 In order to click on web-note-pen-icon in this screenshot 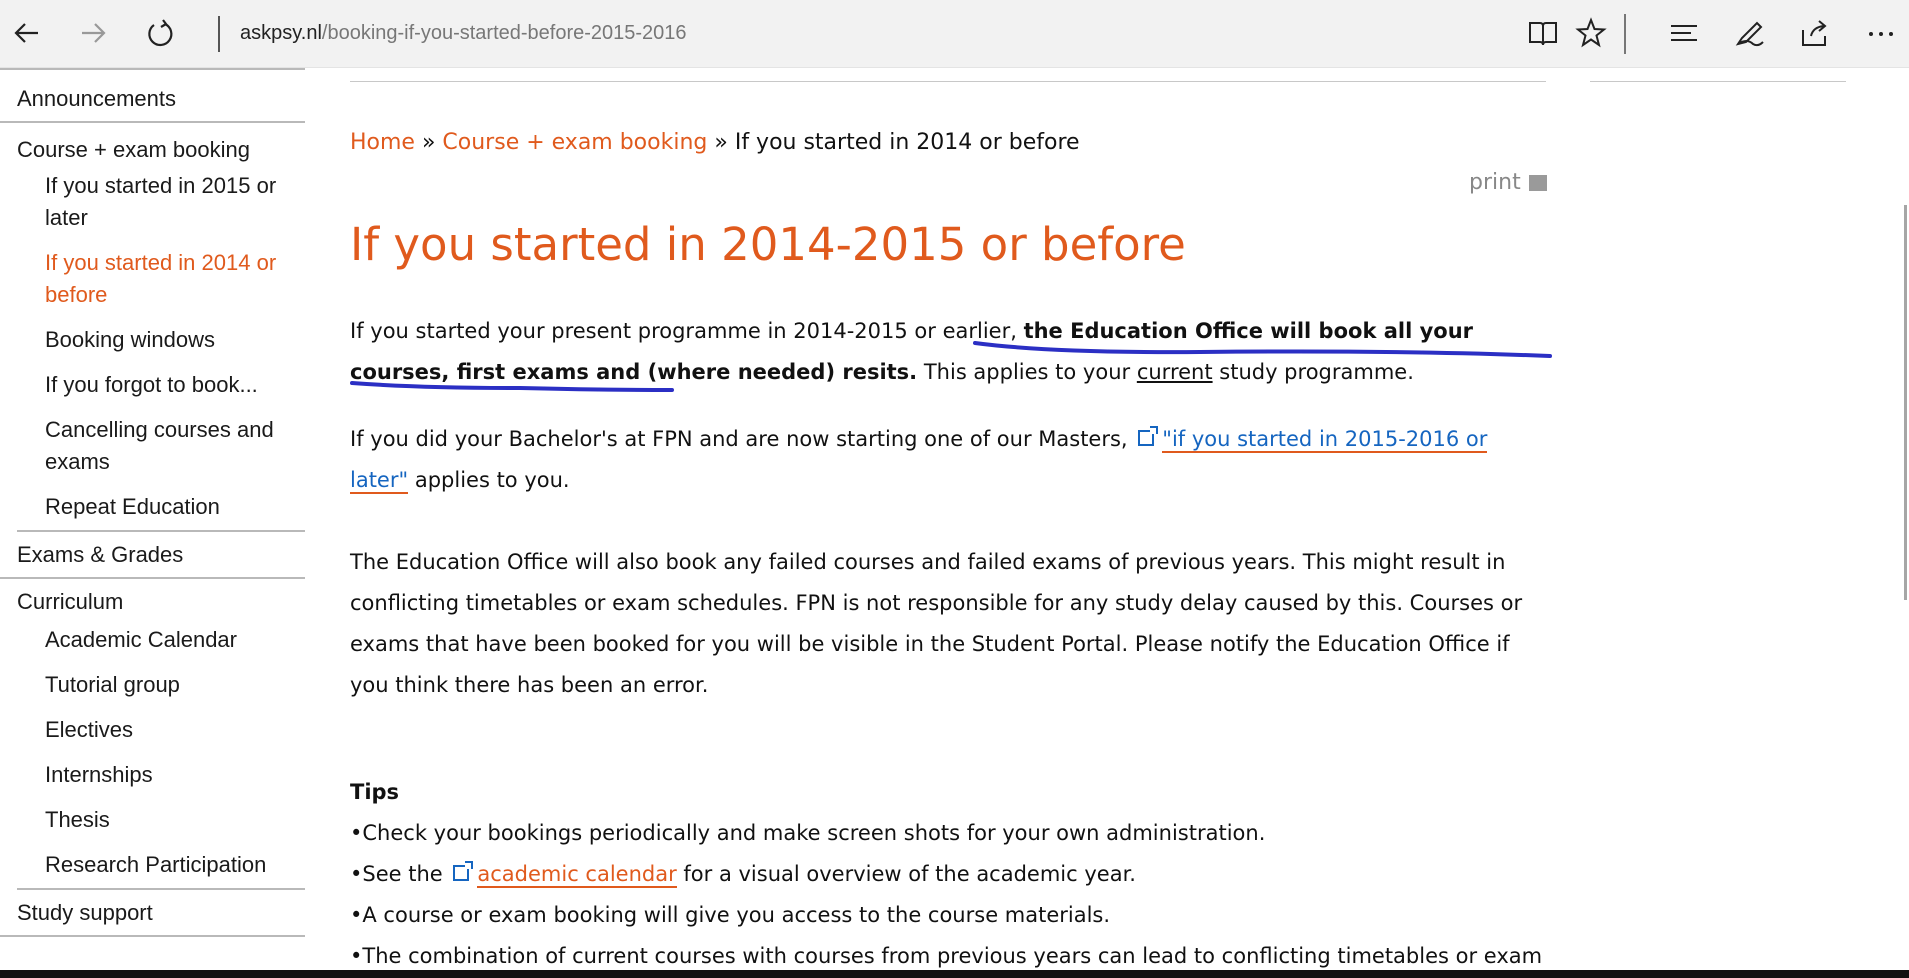, I will do `click(1750, 33)`.